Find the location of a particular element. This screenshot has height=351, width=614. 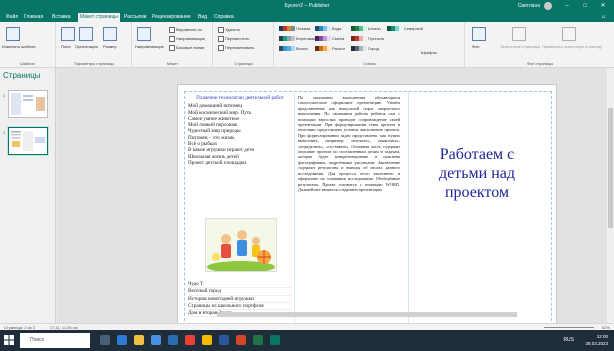

chrome-icon is located at coordinates (190, 340).